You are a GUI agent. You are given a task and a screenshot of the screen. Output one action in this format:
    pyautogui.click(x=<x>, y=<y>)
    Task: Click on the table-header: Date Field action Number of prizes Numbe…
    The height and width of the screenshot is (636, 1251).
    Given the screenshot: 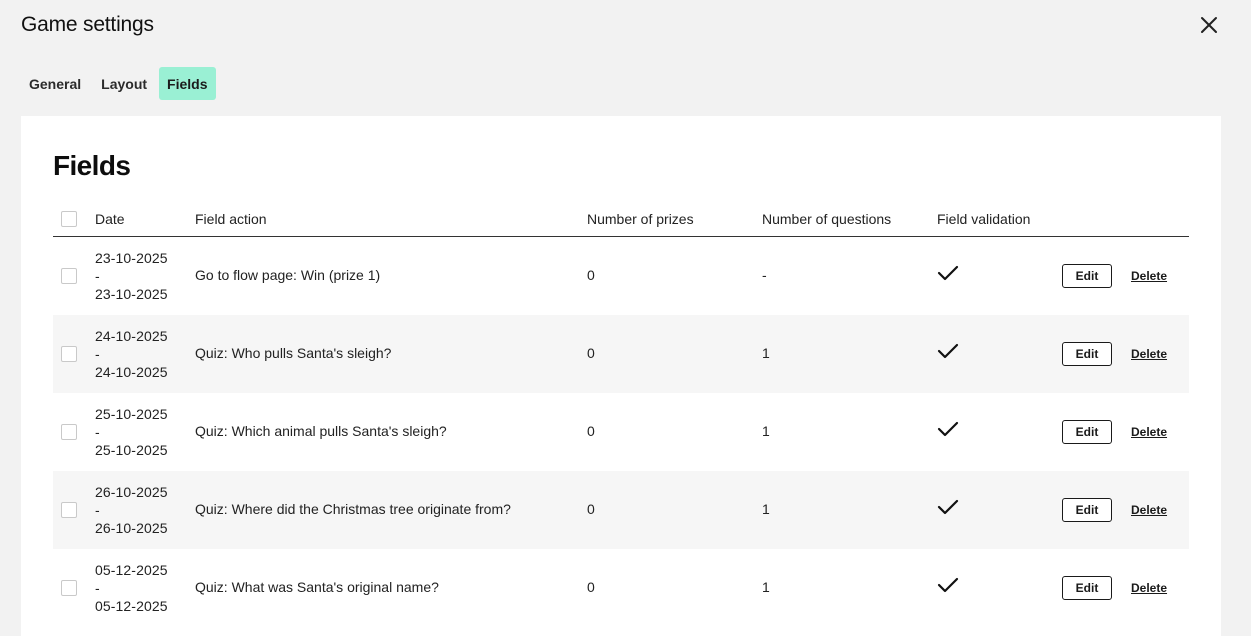 What is the action you would take?
    pyautogui.click(x=621, y=219)
    